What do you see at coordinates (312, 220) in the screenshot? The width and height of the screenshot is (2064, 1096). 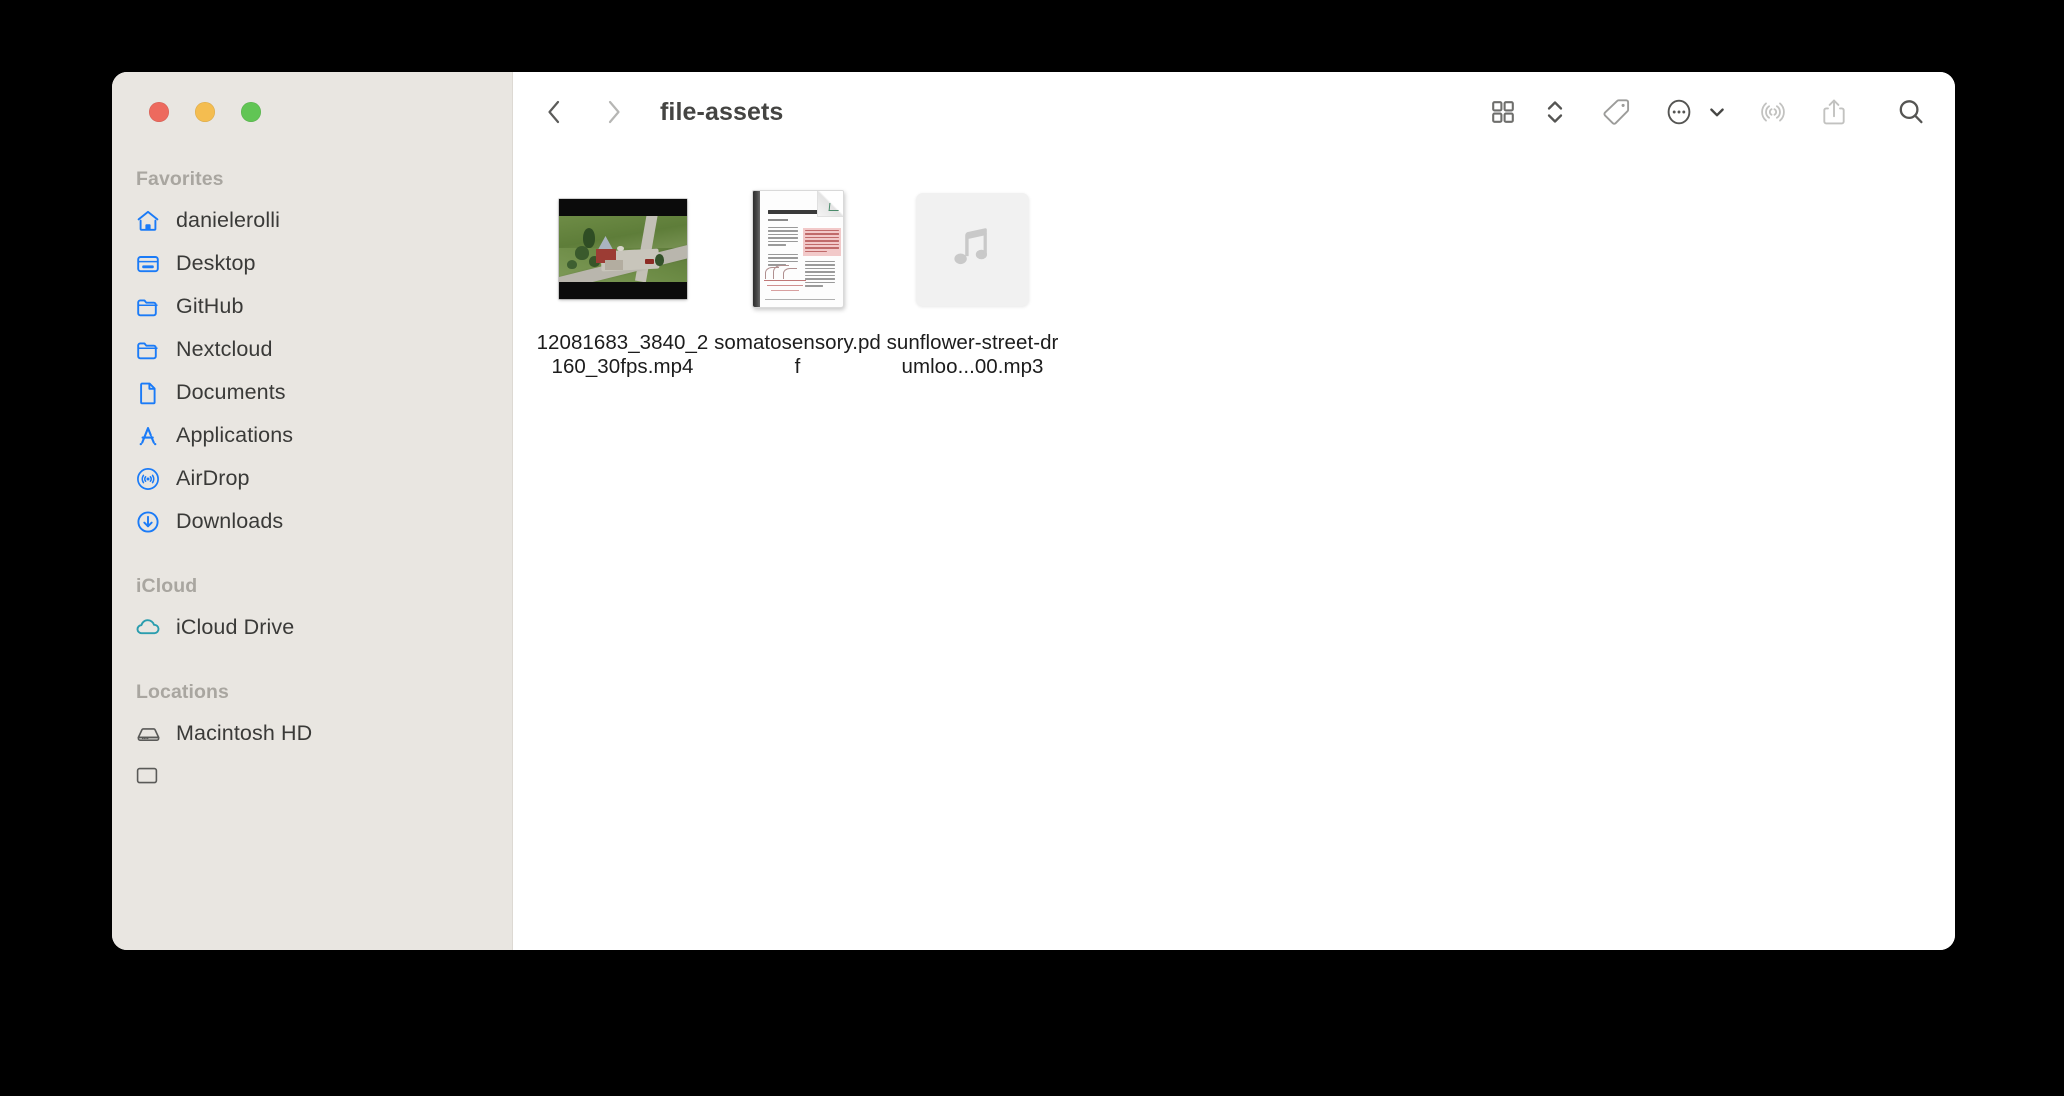 I see `sidebar-item-danielerolli: danielerolli` at bounding box center [312, 220].